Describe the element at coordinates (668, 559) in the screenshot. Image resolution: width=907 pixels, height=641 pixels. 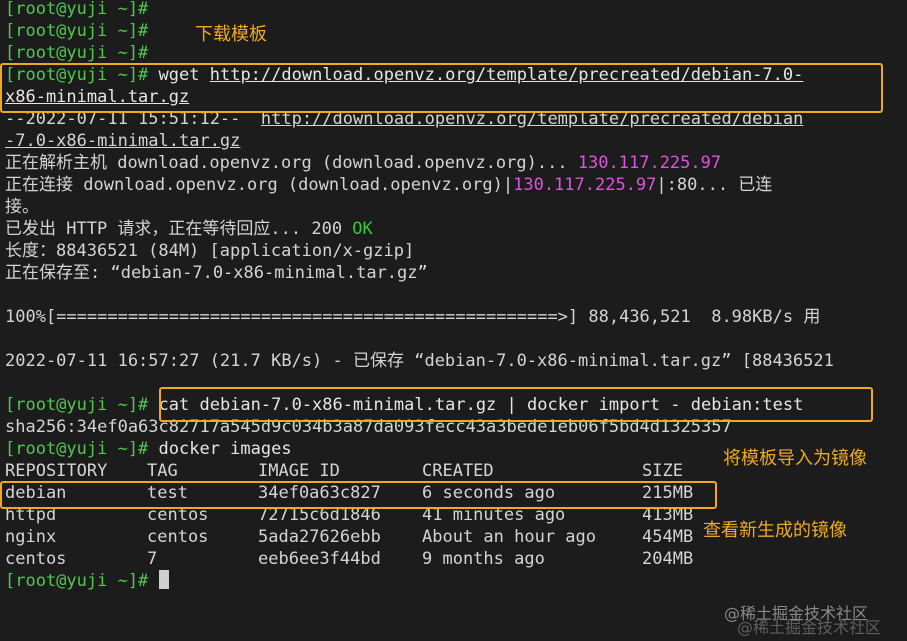
I see `table-cell: 204MB` at that location.